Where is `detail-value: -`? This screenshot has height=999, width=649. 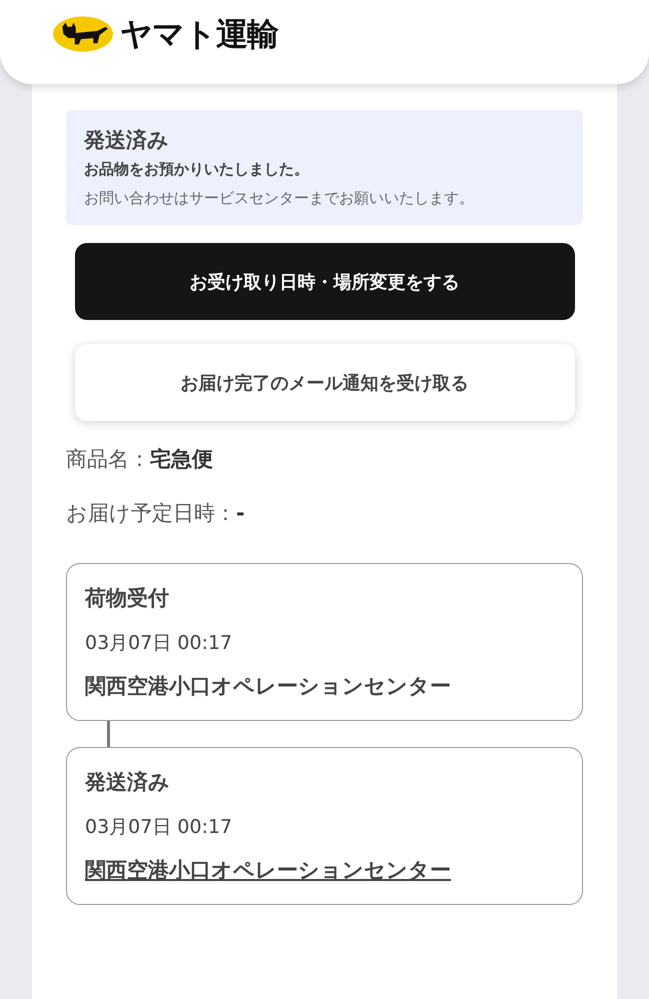 detail-value: - is located at coordinates (240, 513).